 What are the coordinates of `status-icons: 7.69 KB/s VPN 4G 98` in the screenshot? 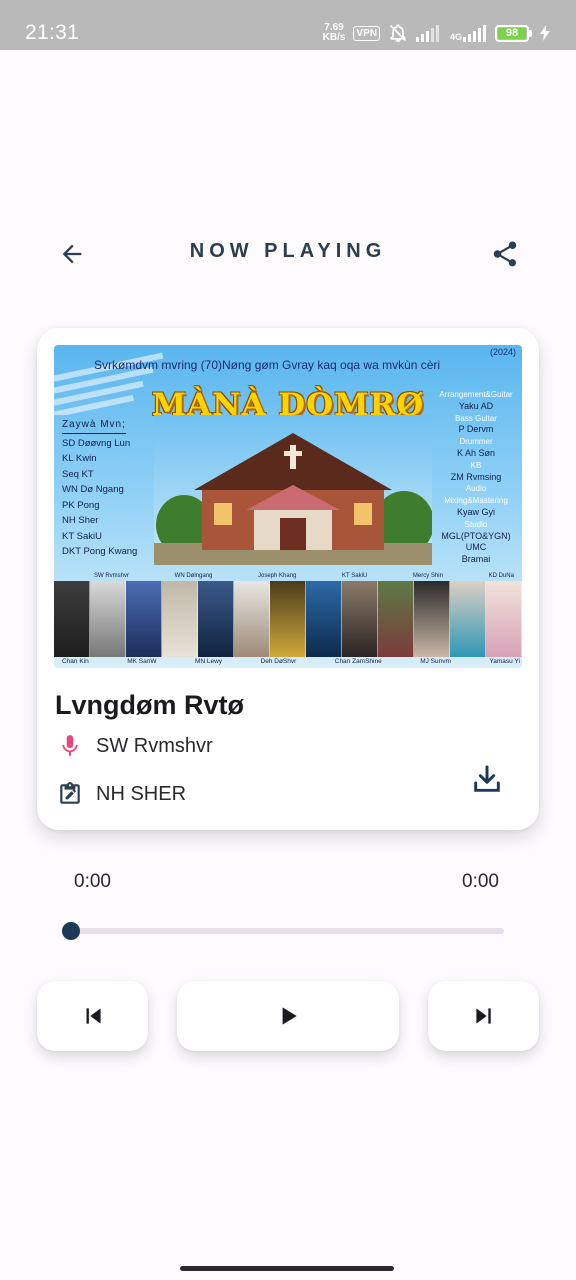 It's located at (436, 33).